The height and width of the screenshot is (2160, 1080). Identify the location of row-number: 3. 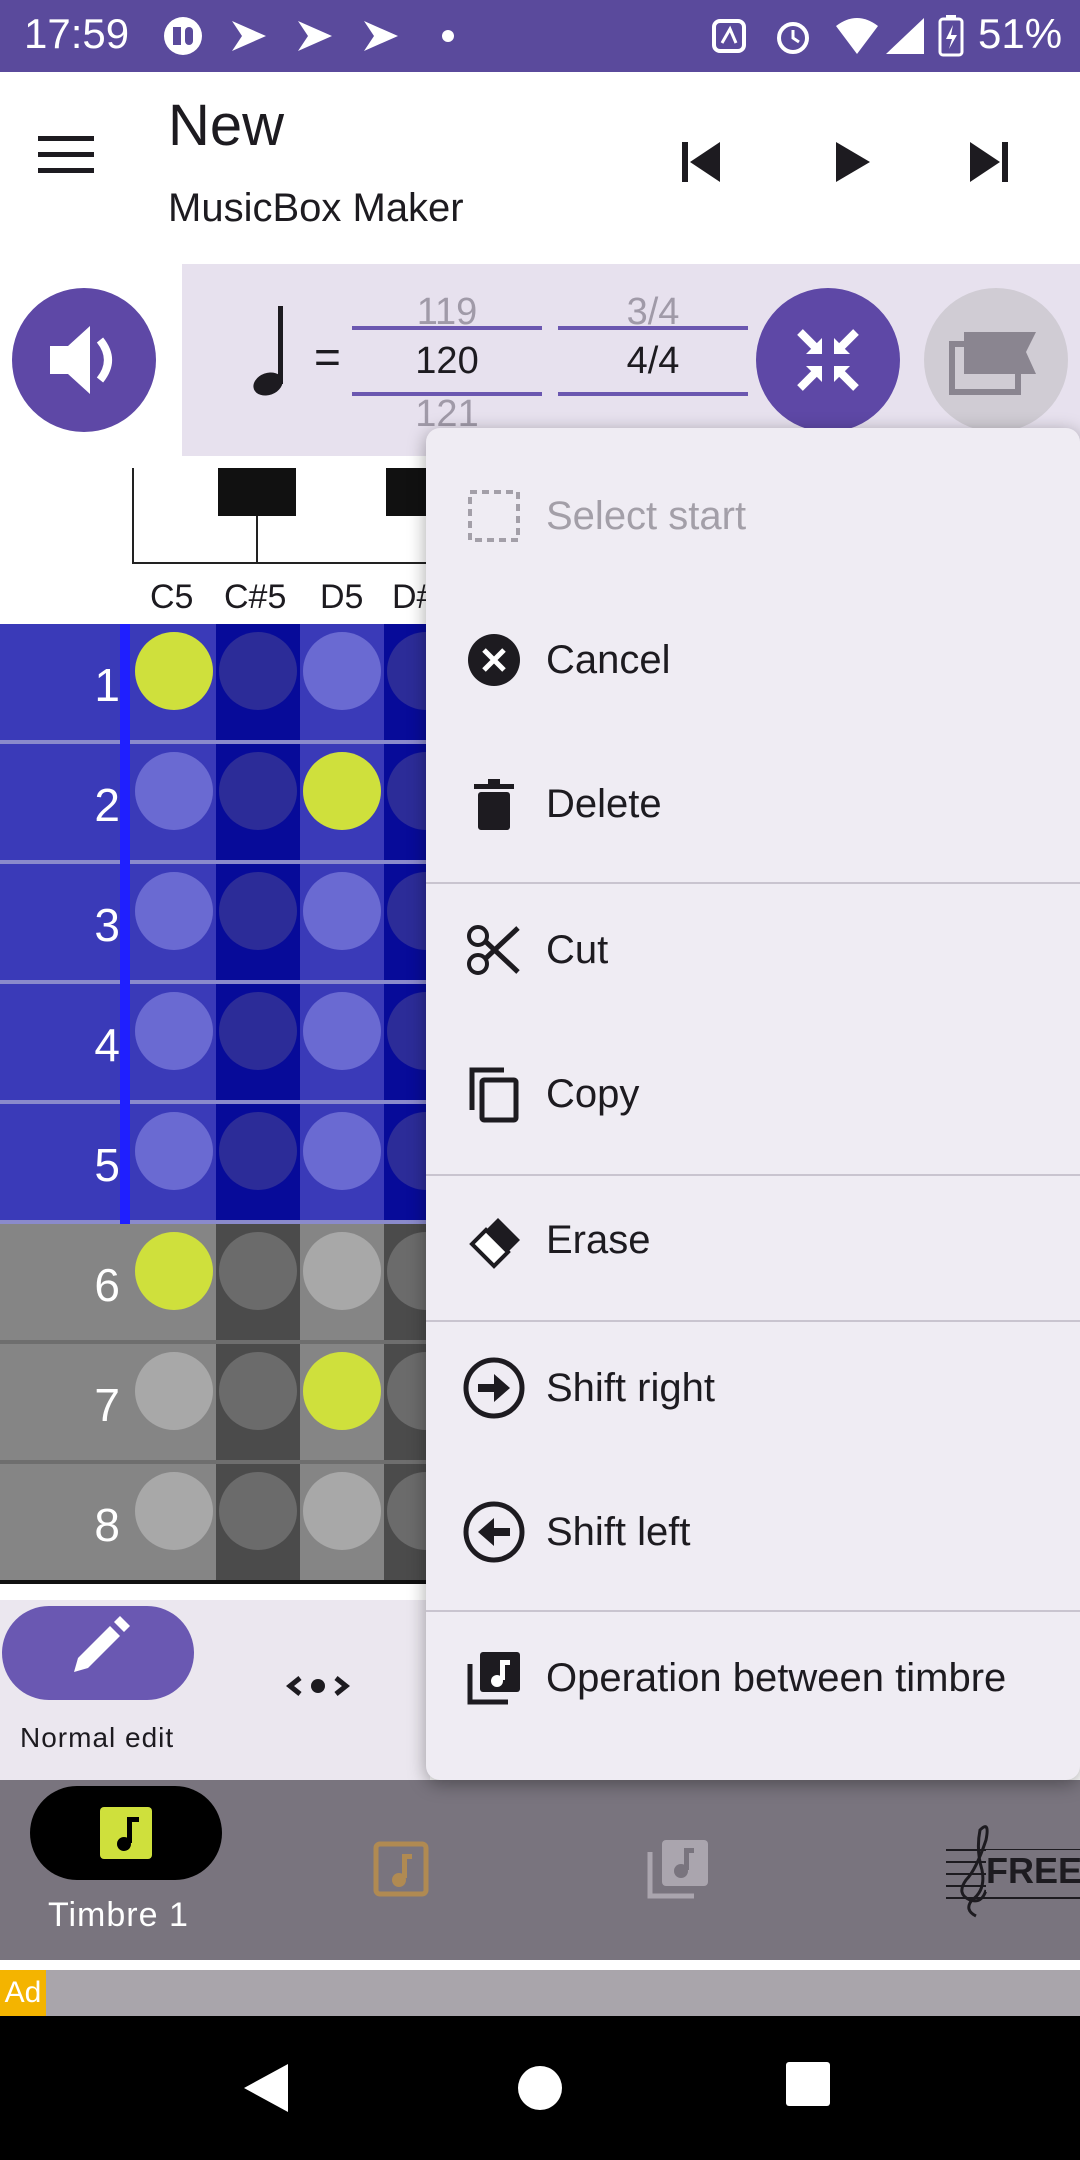
(107, 925).